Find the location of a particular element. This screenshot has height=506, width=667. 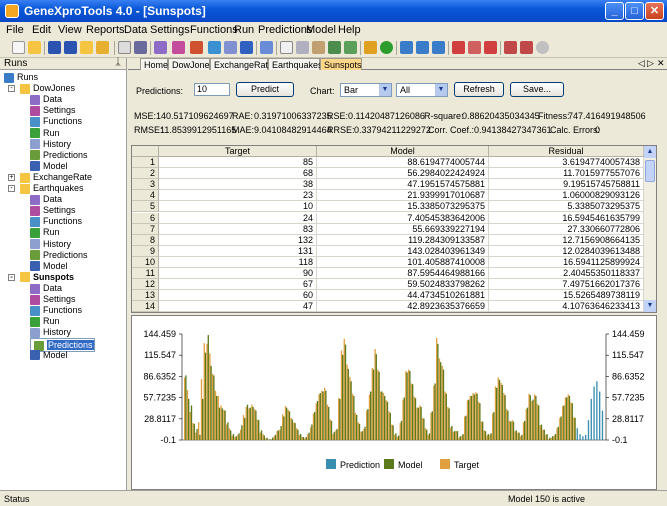

functions-icon is located at coordinates (196, 47).